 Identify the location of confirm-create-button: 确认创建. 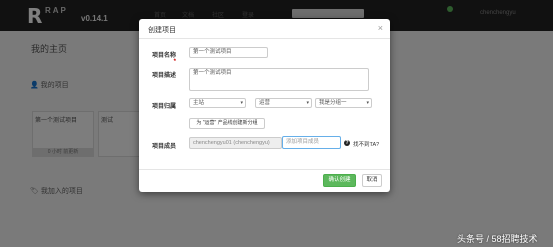
(339, 180).